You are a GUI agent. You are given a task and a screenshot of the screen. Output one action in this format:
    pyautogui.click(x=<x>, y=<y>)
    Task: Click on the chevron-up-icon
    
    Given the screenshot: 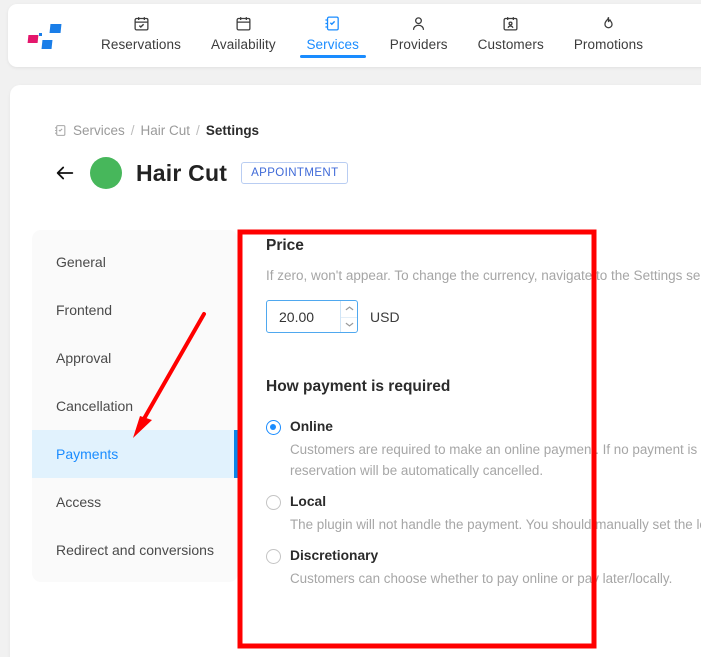 What is the action you would take?
    pyautogui.click(x=349, y=309)
    